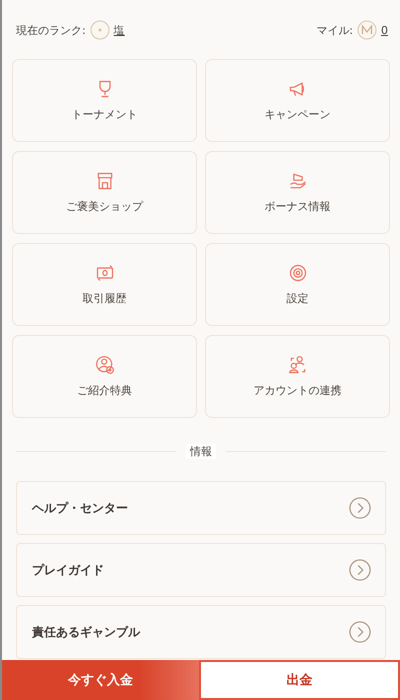 This screenshot has width=400, height=700. What do you see at coordinates (201, 570) in the screenshot?
I see `info-link: プレイガイド` at bounding box center [201, 570].